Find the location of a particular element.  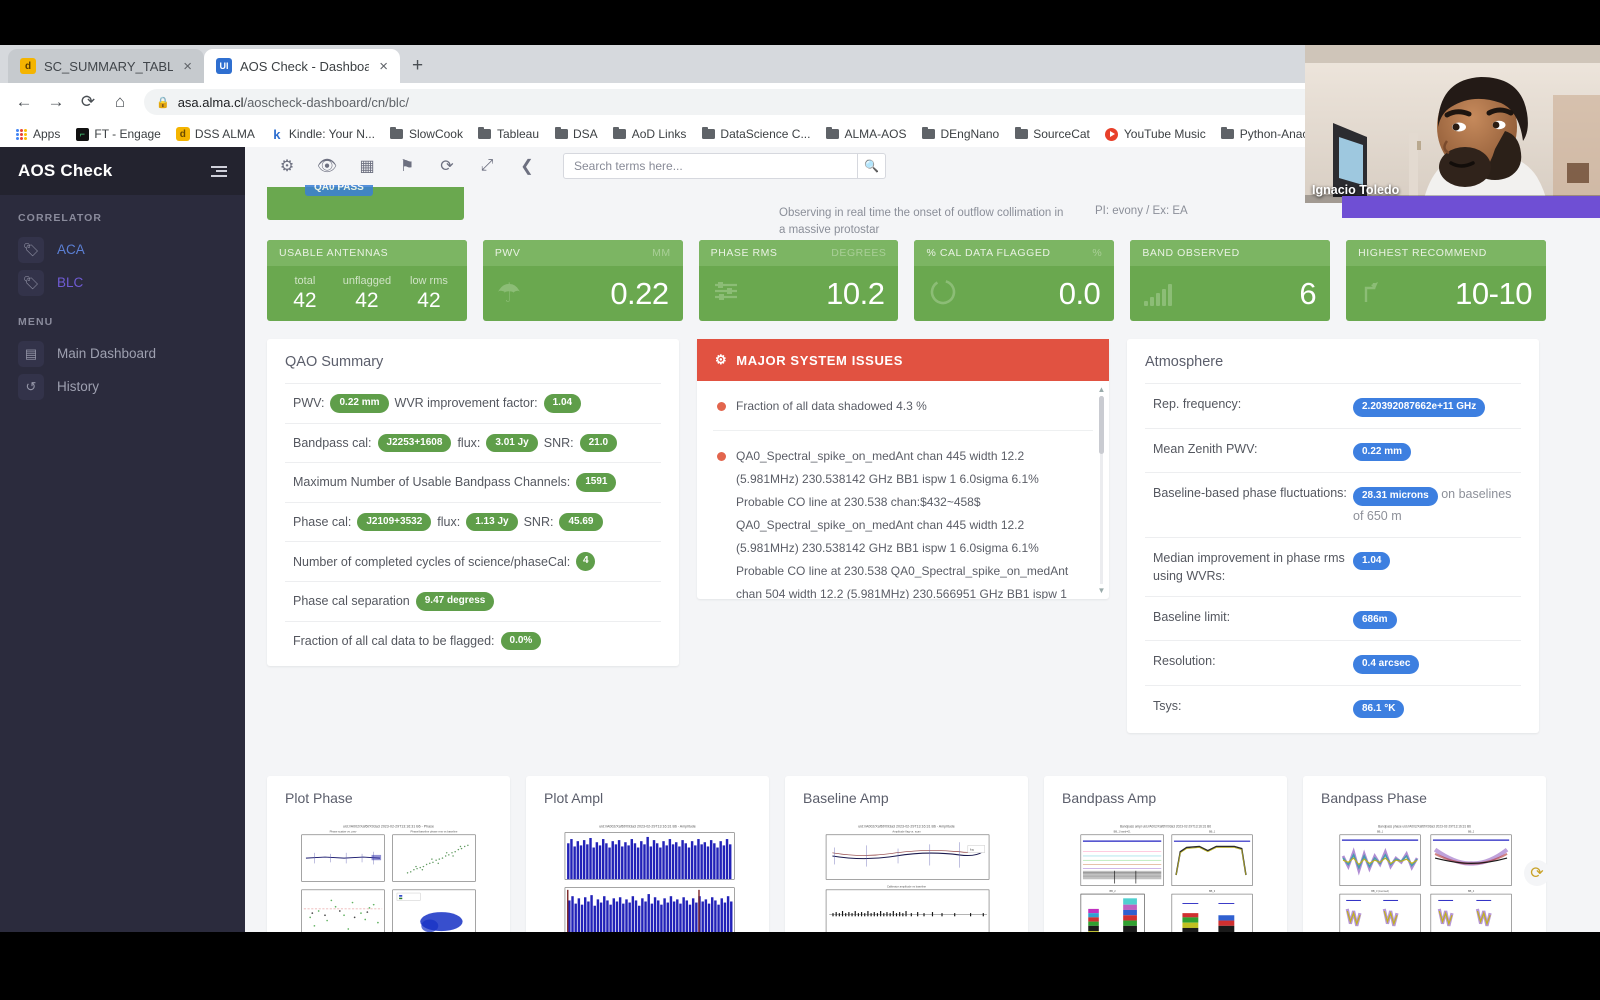

svg-text: BB_1 is located at coordinates (1212, 832).